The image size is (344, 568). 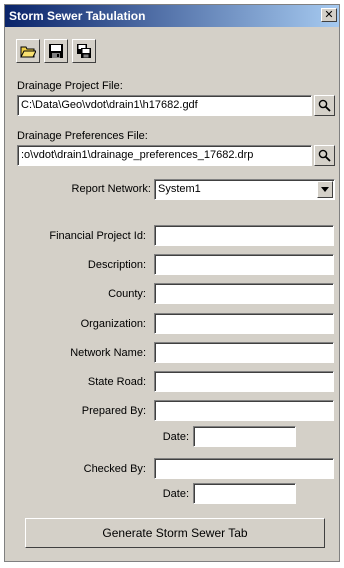 What do you see at coordinates (244, 436) in the screenshot?
I see `prepared-date-input` at bounding box center [244, 436].